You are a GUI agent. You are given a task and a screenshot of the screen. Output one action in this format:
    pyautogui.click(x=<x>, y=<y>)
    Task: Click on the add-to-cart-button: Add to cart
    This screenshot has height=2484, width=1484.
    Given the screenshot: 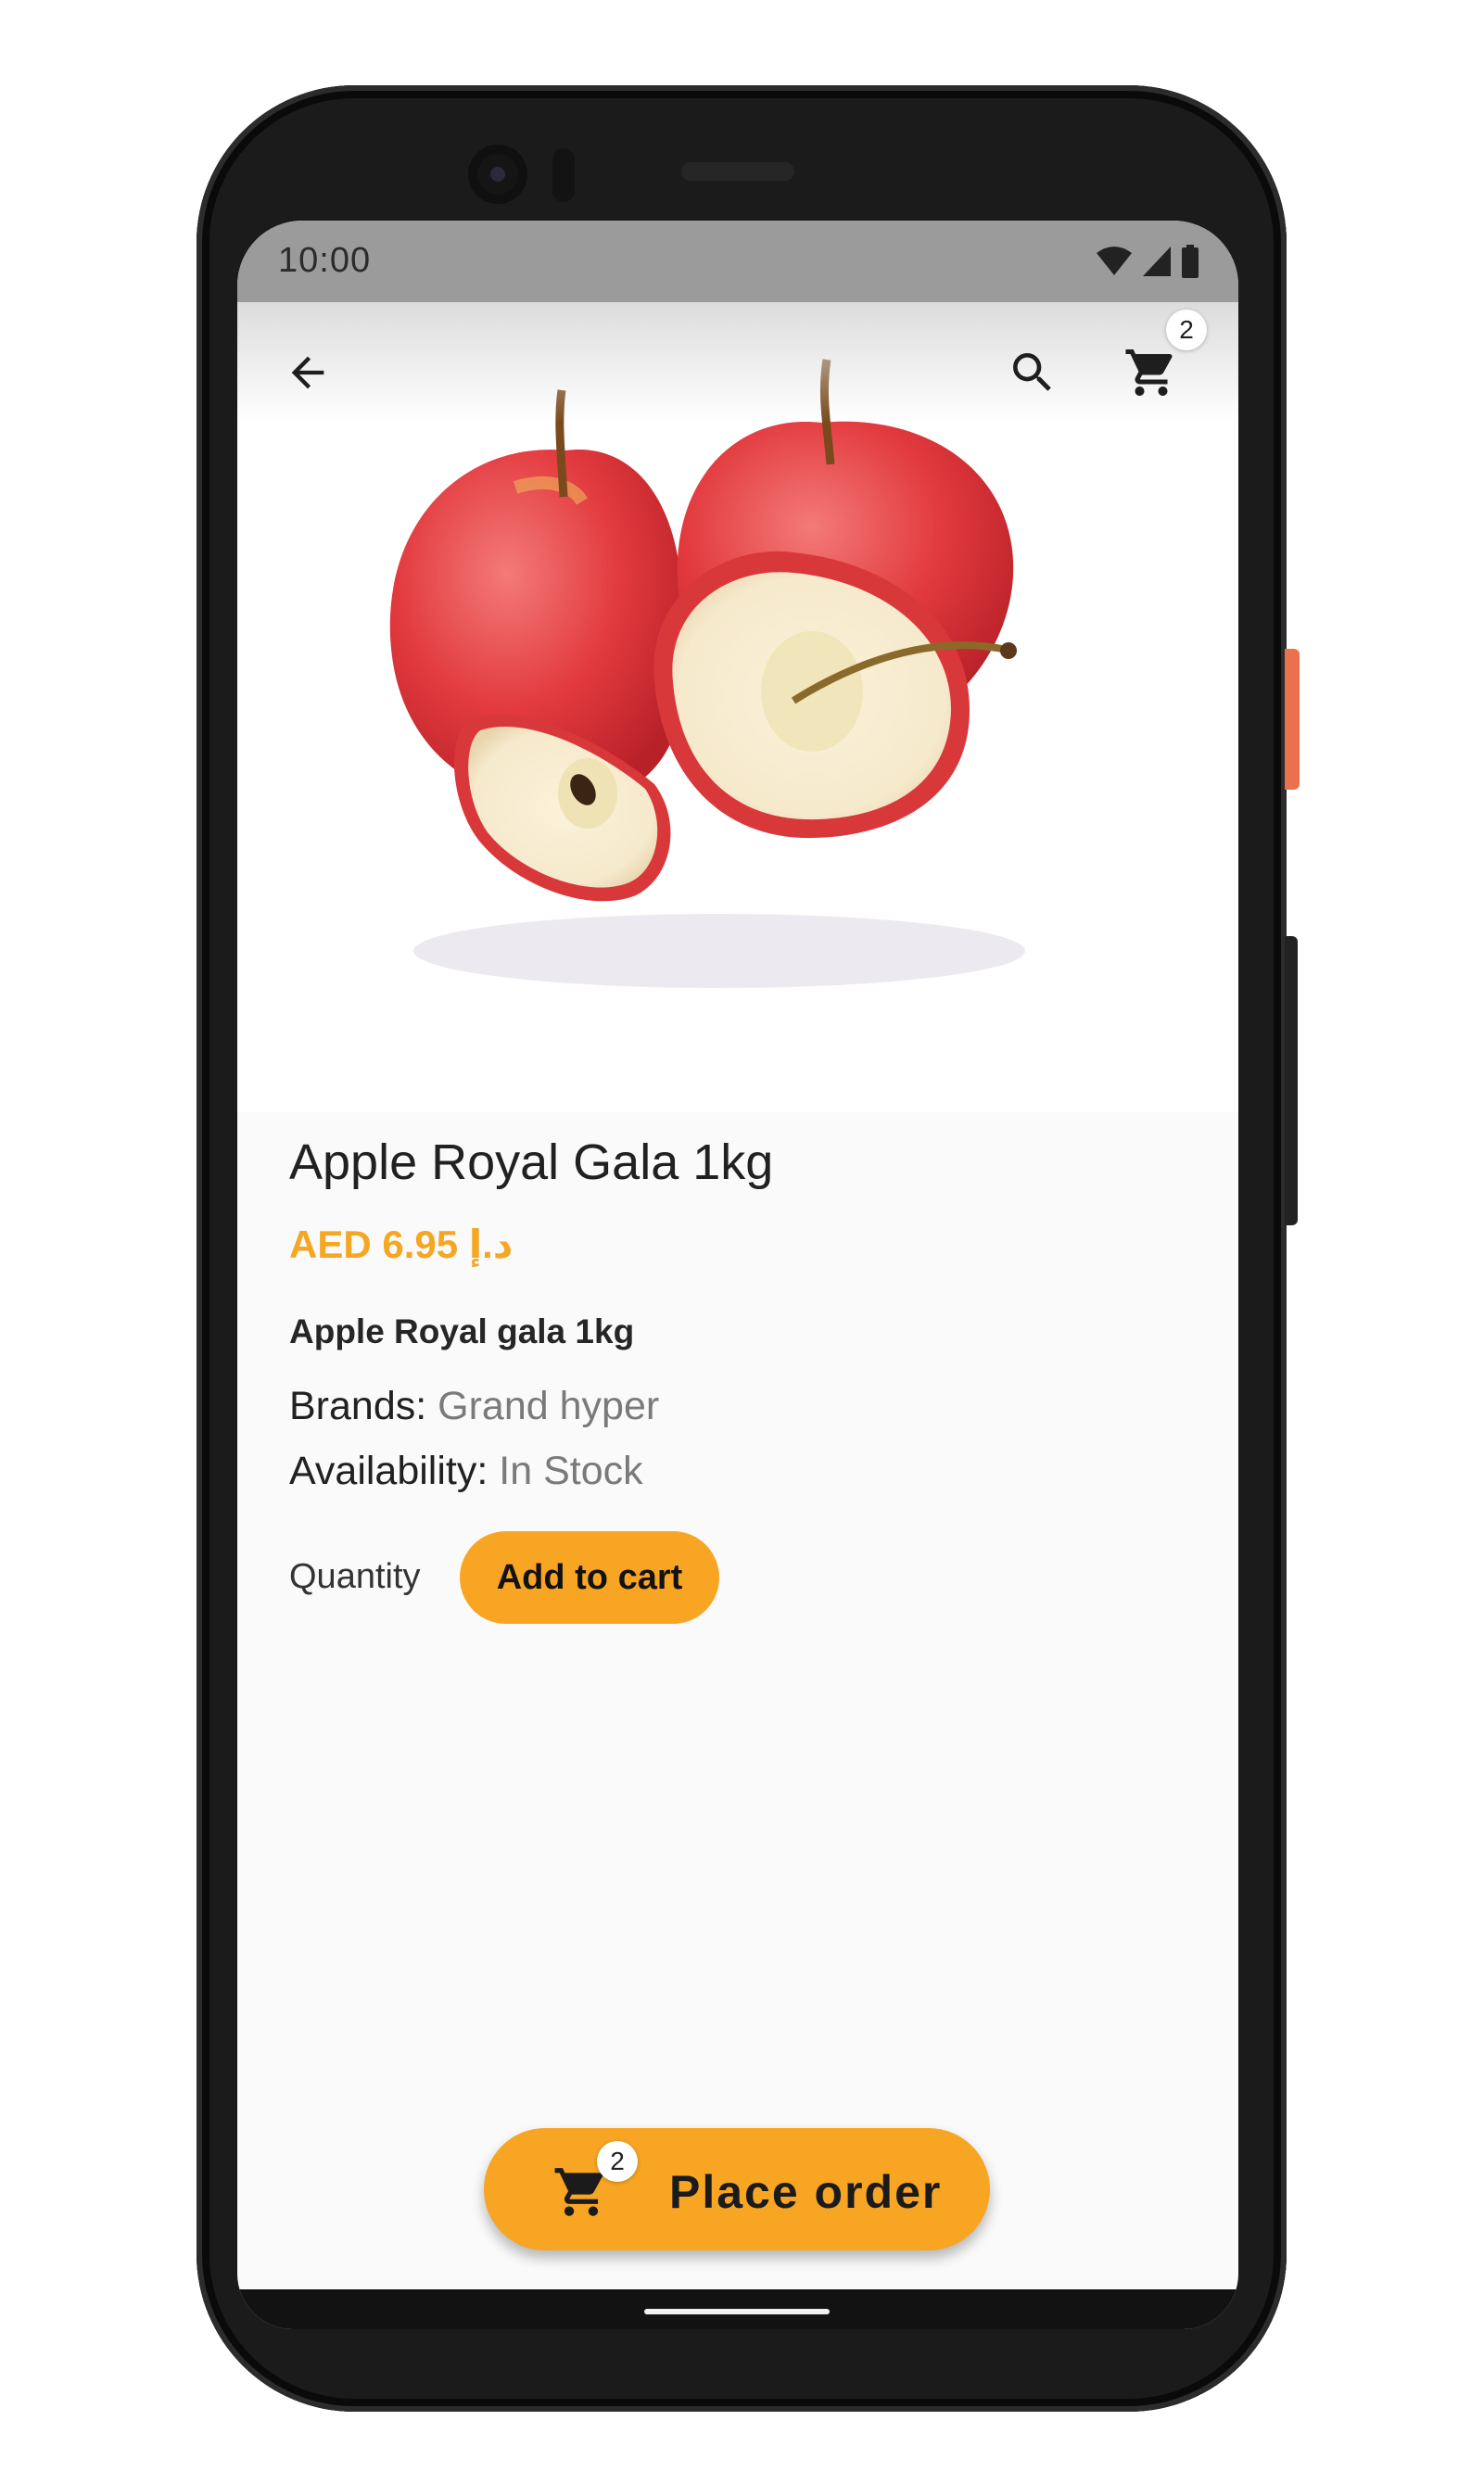 What is the action you would take?
    pyautogui.click(x=589, y=1577)
    